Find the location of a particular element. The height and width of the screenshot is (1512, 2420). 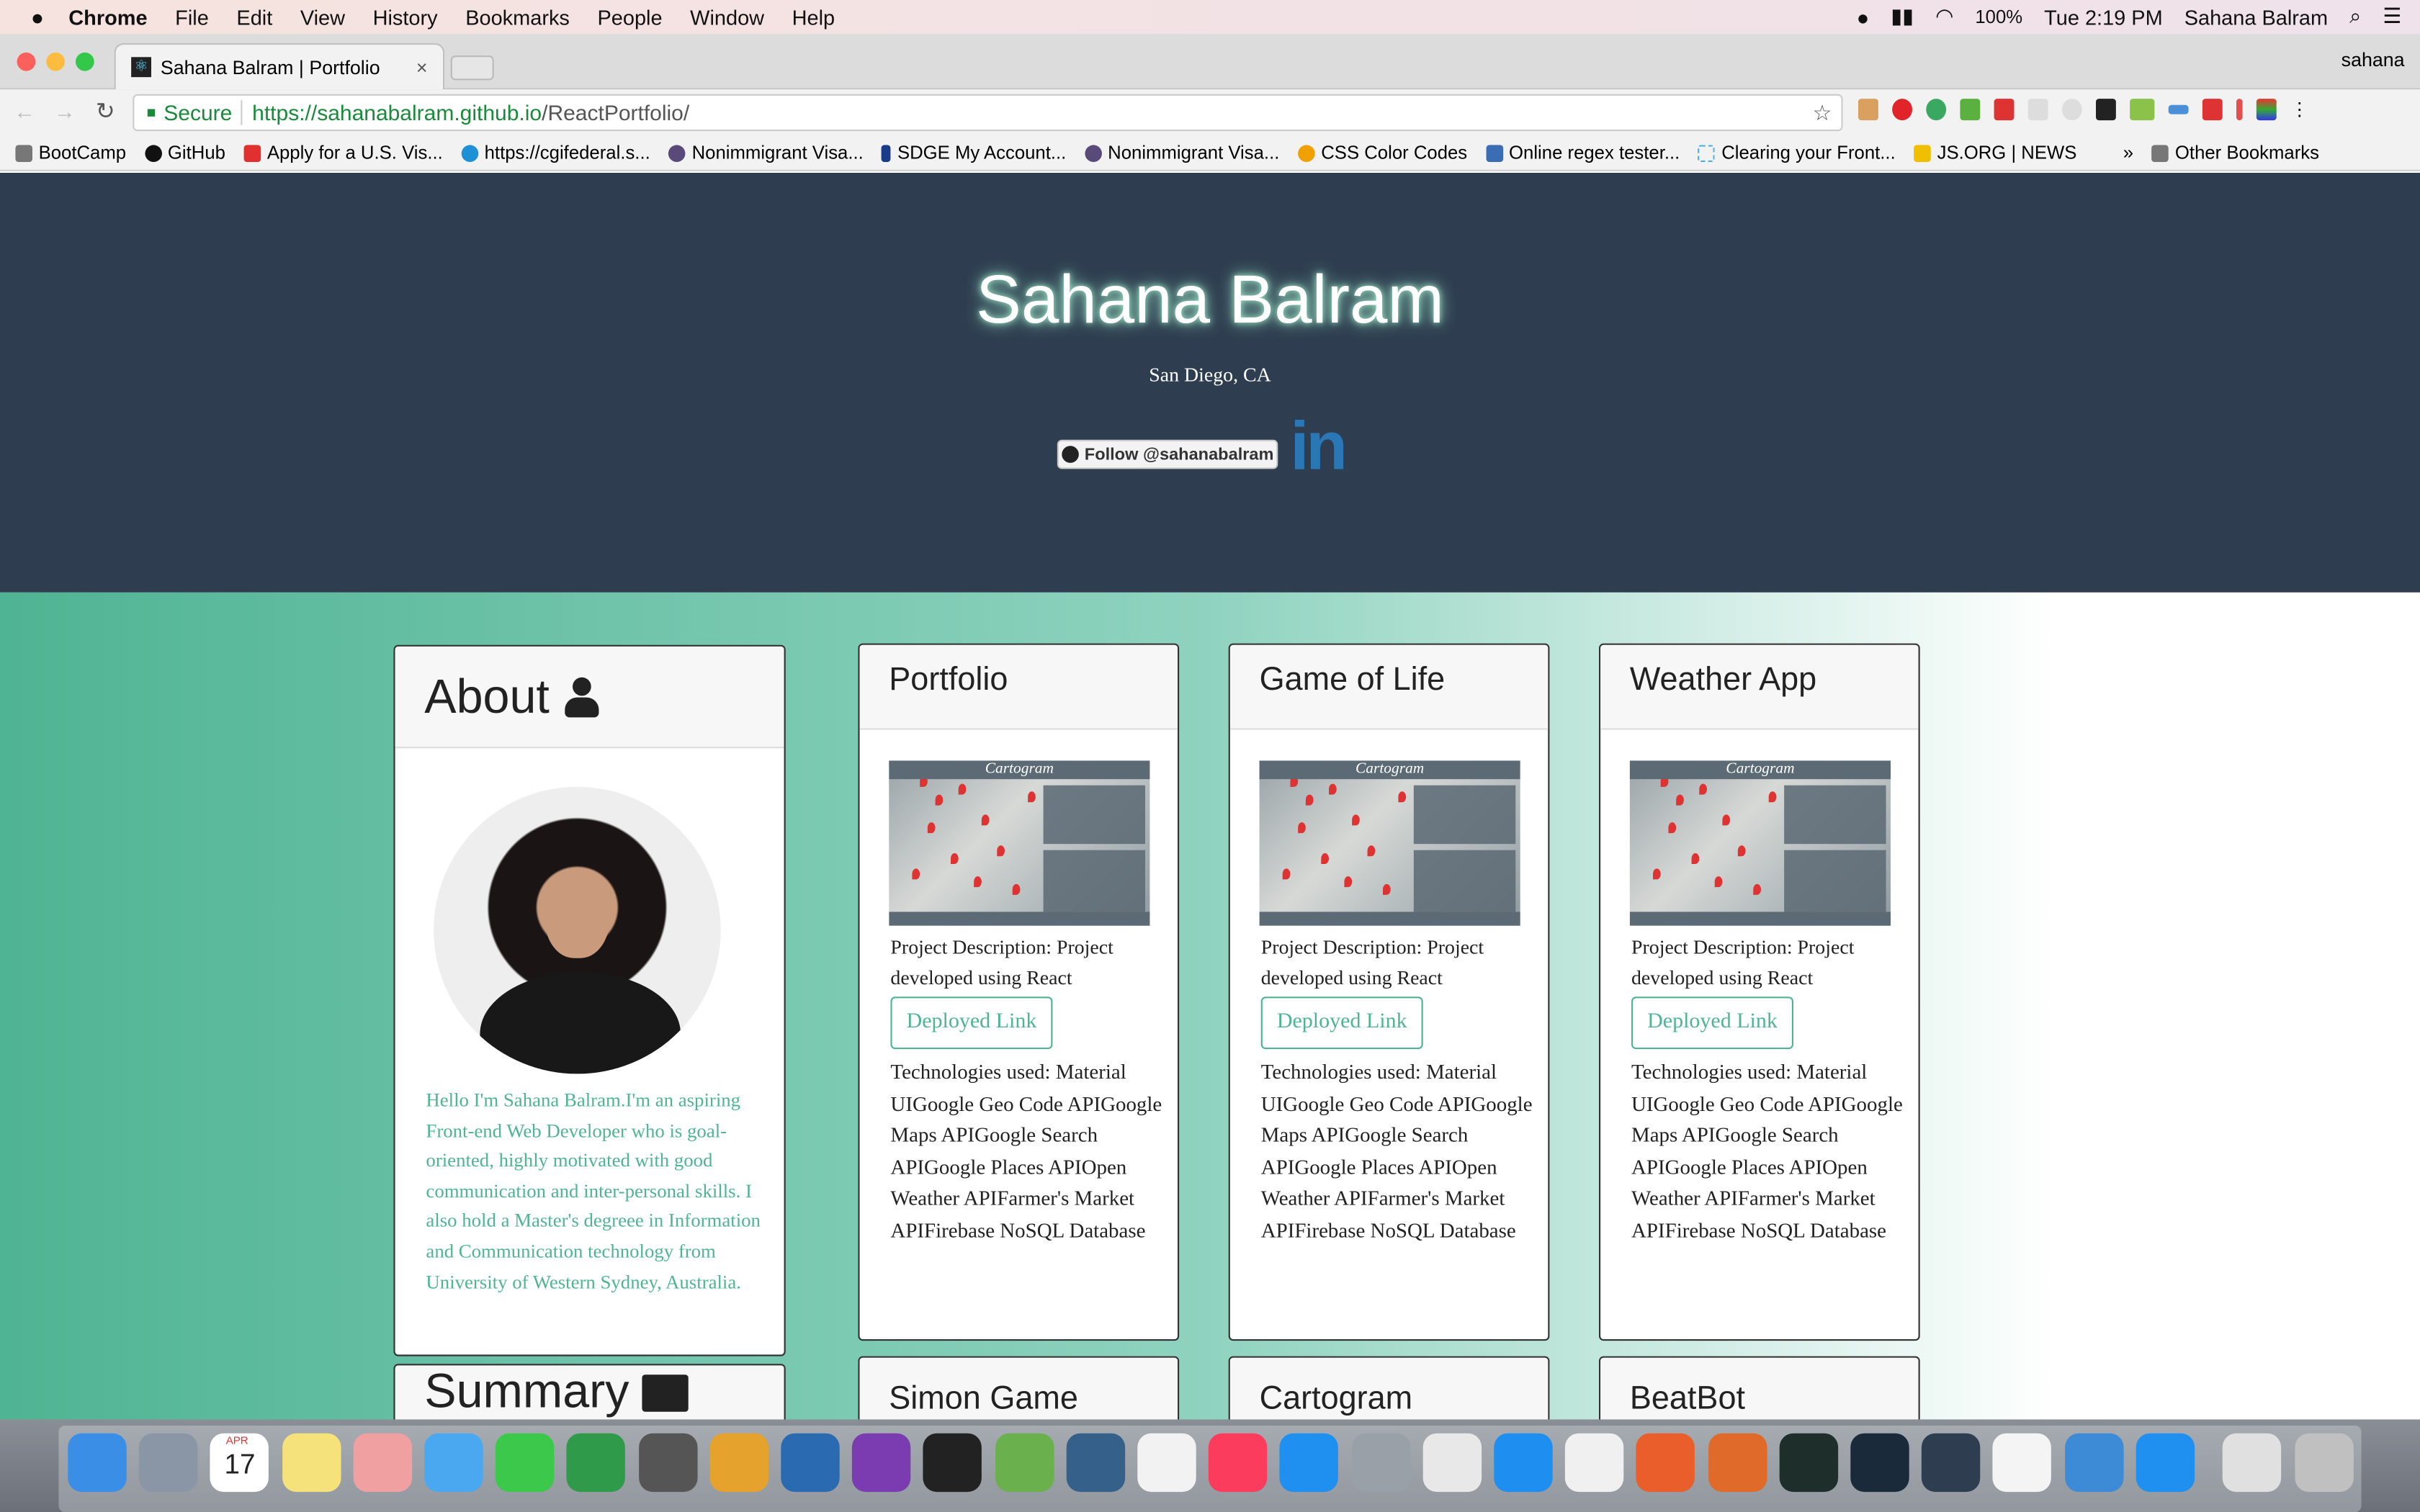

back-icon: ← is located at coordinates (25, 111).